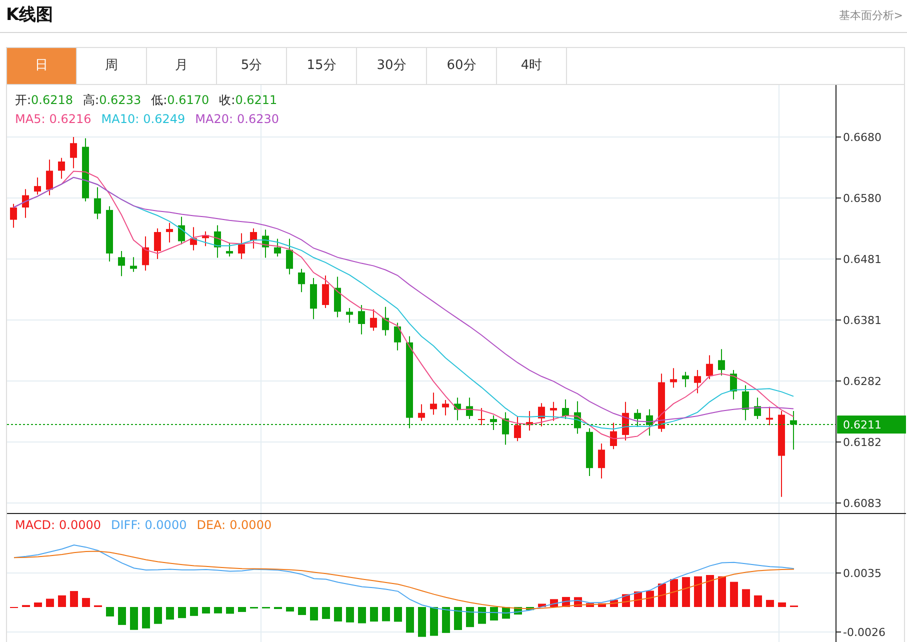 The image size is (907, 642). I want to click on legend-label: MACD:, so click(35, 525).